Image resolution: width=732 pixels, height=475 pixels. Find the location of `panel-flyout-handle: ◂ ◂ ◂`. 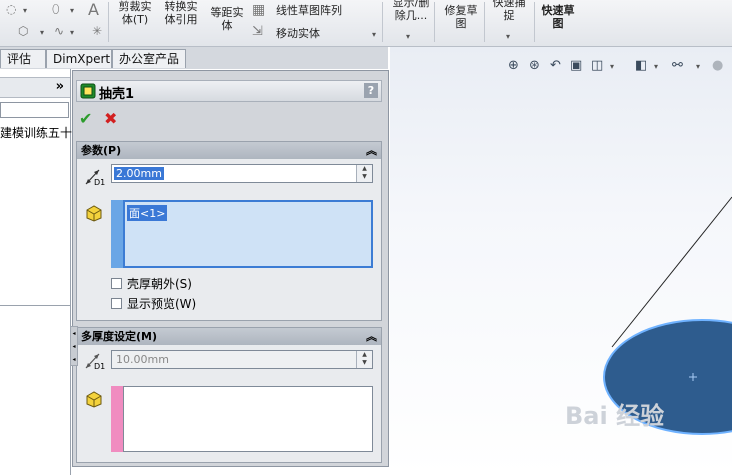

panel-flyout-handle: ◂ ◂ ◂ is located at coordinates (74, 346).